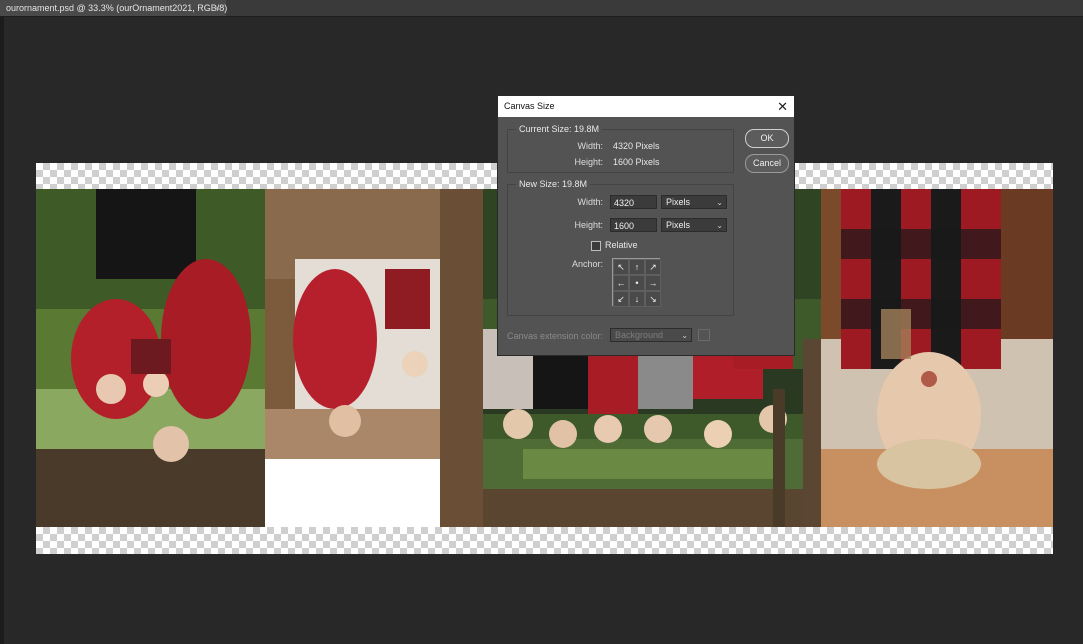  What do you see at coordinates (653, 299) in the screenshot?
I see `anchor-bottom-right-icon: ↘` at bounding box center [653, 299].